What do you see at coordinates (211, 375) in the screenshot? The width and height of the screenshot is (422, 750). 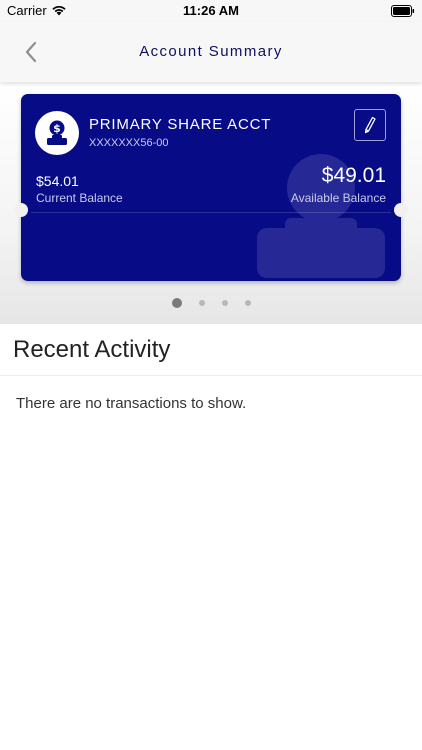 I see `section-divider` at bounding box center [211, 375].